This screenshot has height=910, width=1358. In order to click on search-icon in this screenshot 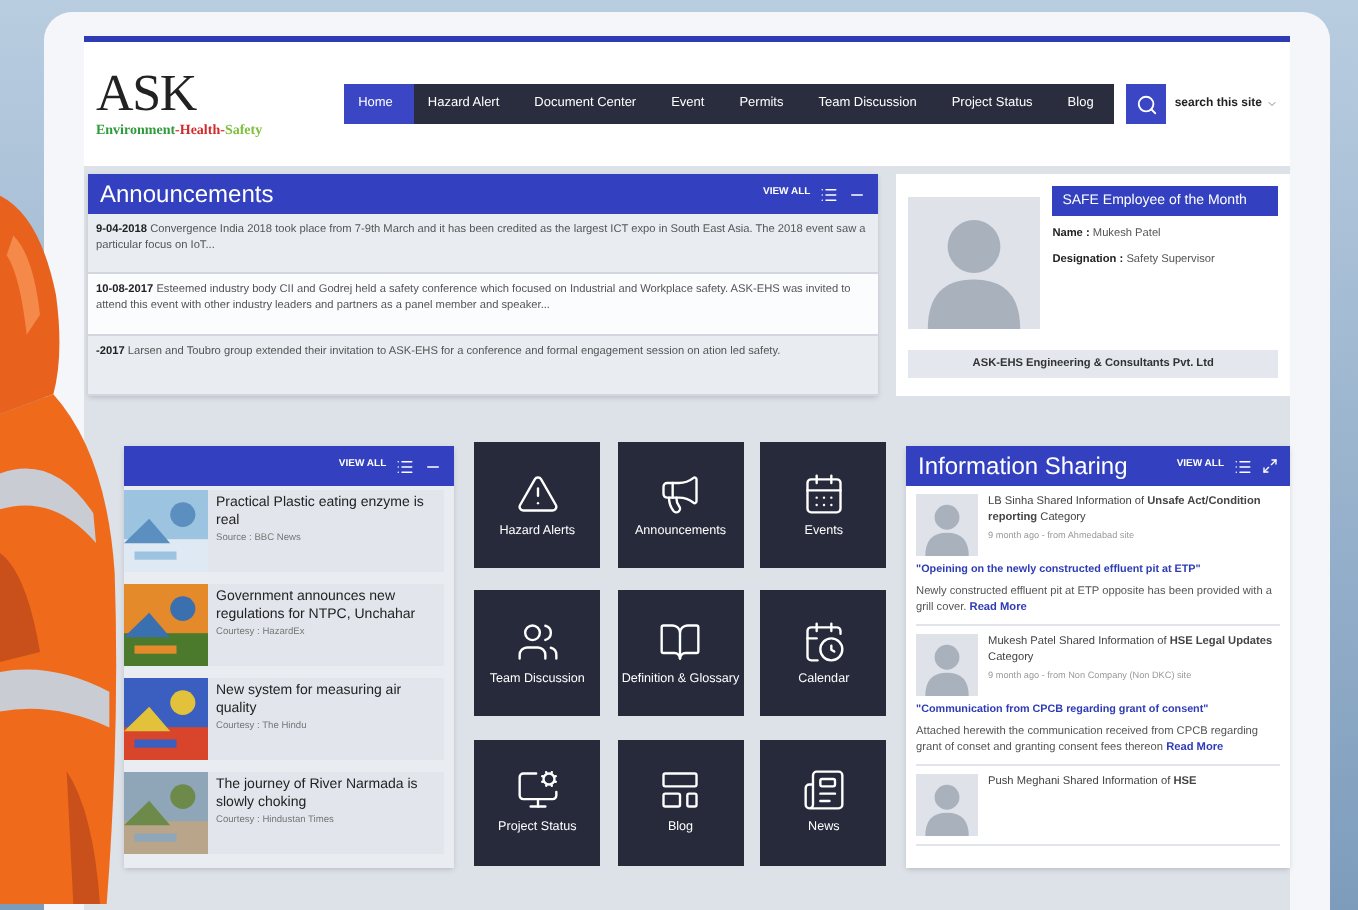, I will do `click(1146, 104)`.